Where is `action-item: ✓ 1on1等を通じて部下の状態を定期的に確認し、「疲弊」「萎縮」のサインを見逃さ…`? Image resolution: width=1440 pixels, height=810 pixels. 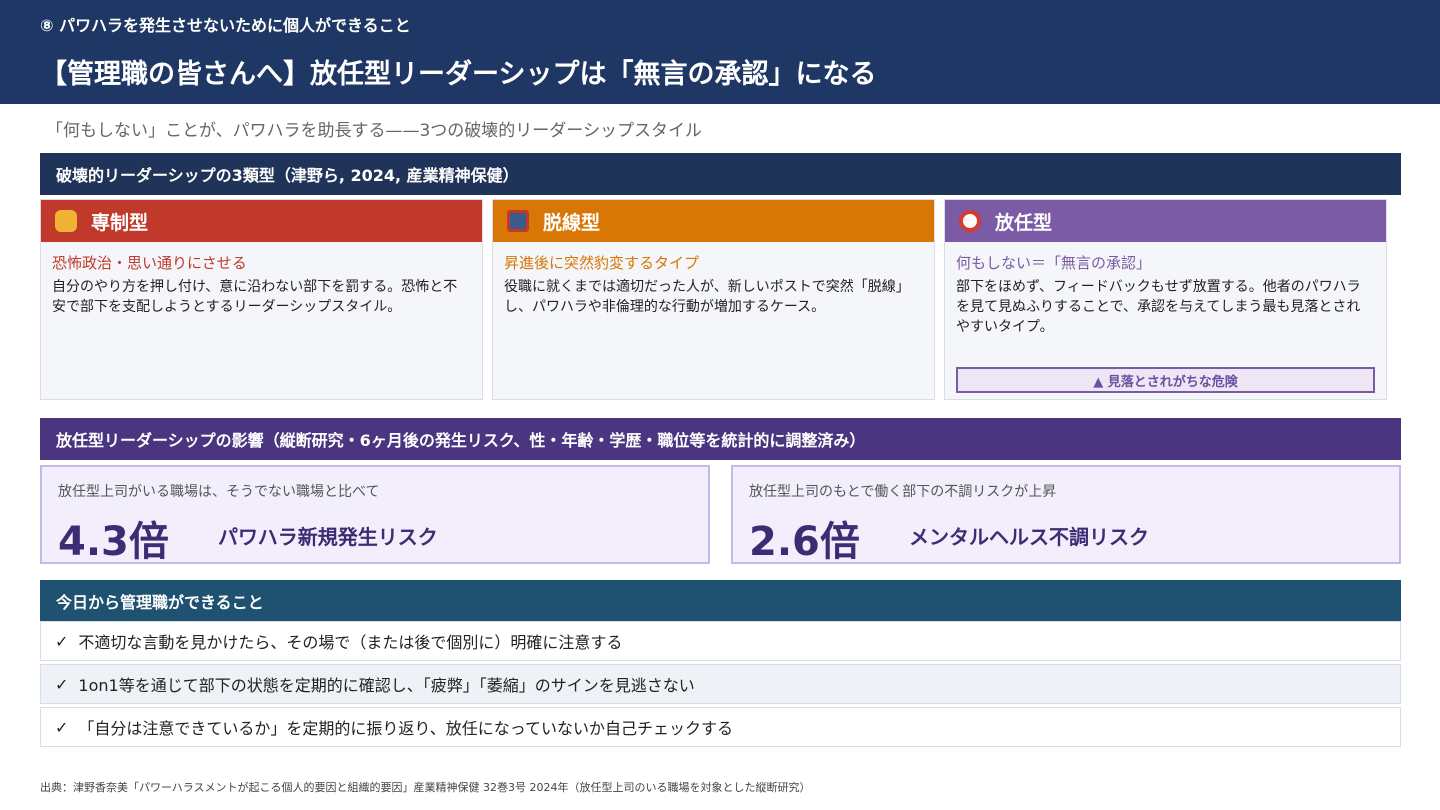
action-item: ✓ 1on1等を通じて部下の状態を定期的に確認し、「疲弊」「萎縮」のサインを見逃さ… is located at coordinates (720, 684).